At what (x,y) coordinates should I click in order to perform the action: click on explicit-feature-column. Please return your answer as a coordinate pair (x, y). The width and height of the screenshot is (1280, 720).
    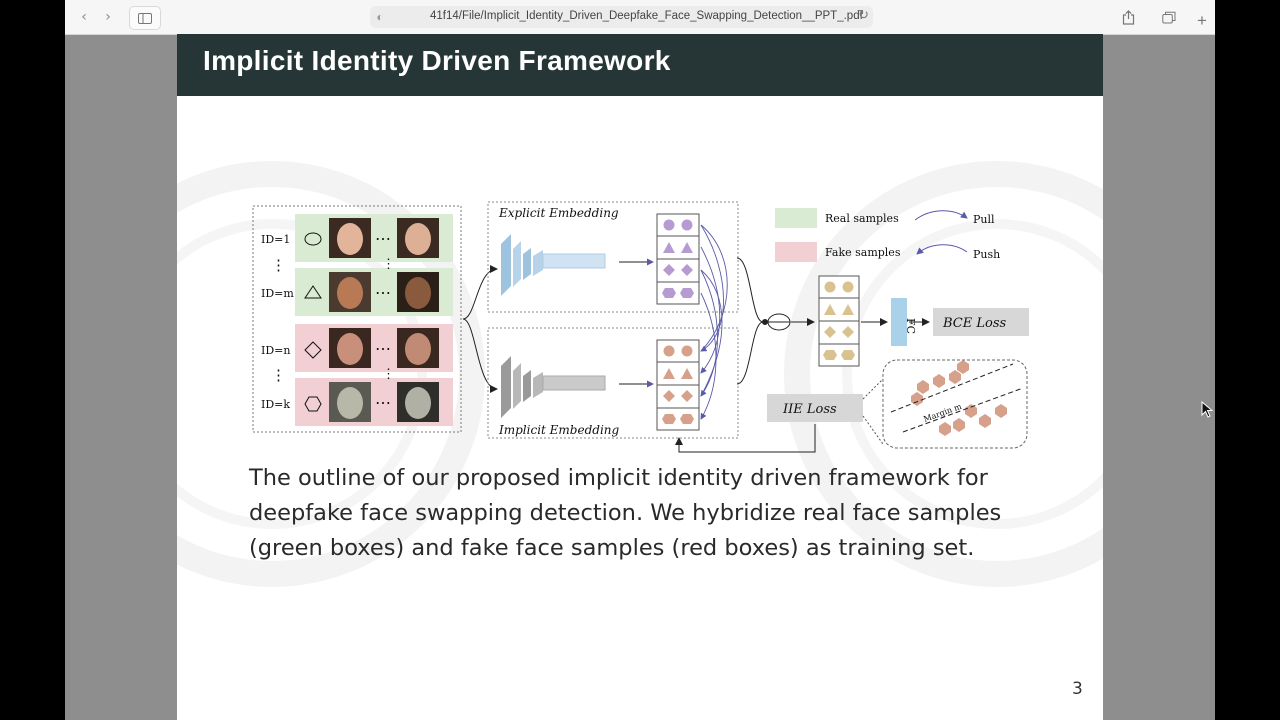
    Looking at the image, I should click on (678, 259).